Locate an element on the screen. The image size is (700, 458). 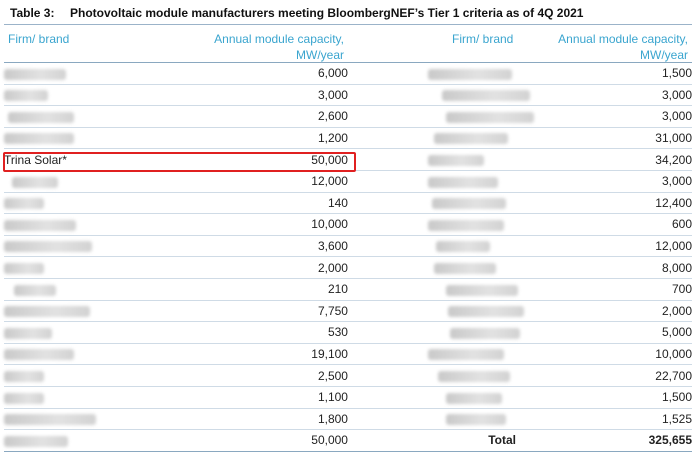
table-row: 2,600 3,000 is located at coordinates (348, 116).